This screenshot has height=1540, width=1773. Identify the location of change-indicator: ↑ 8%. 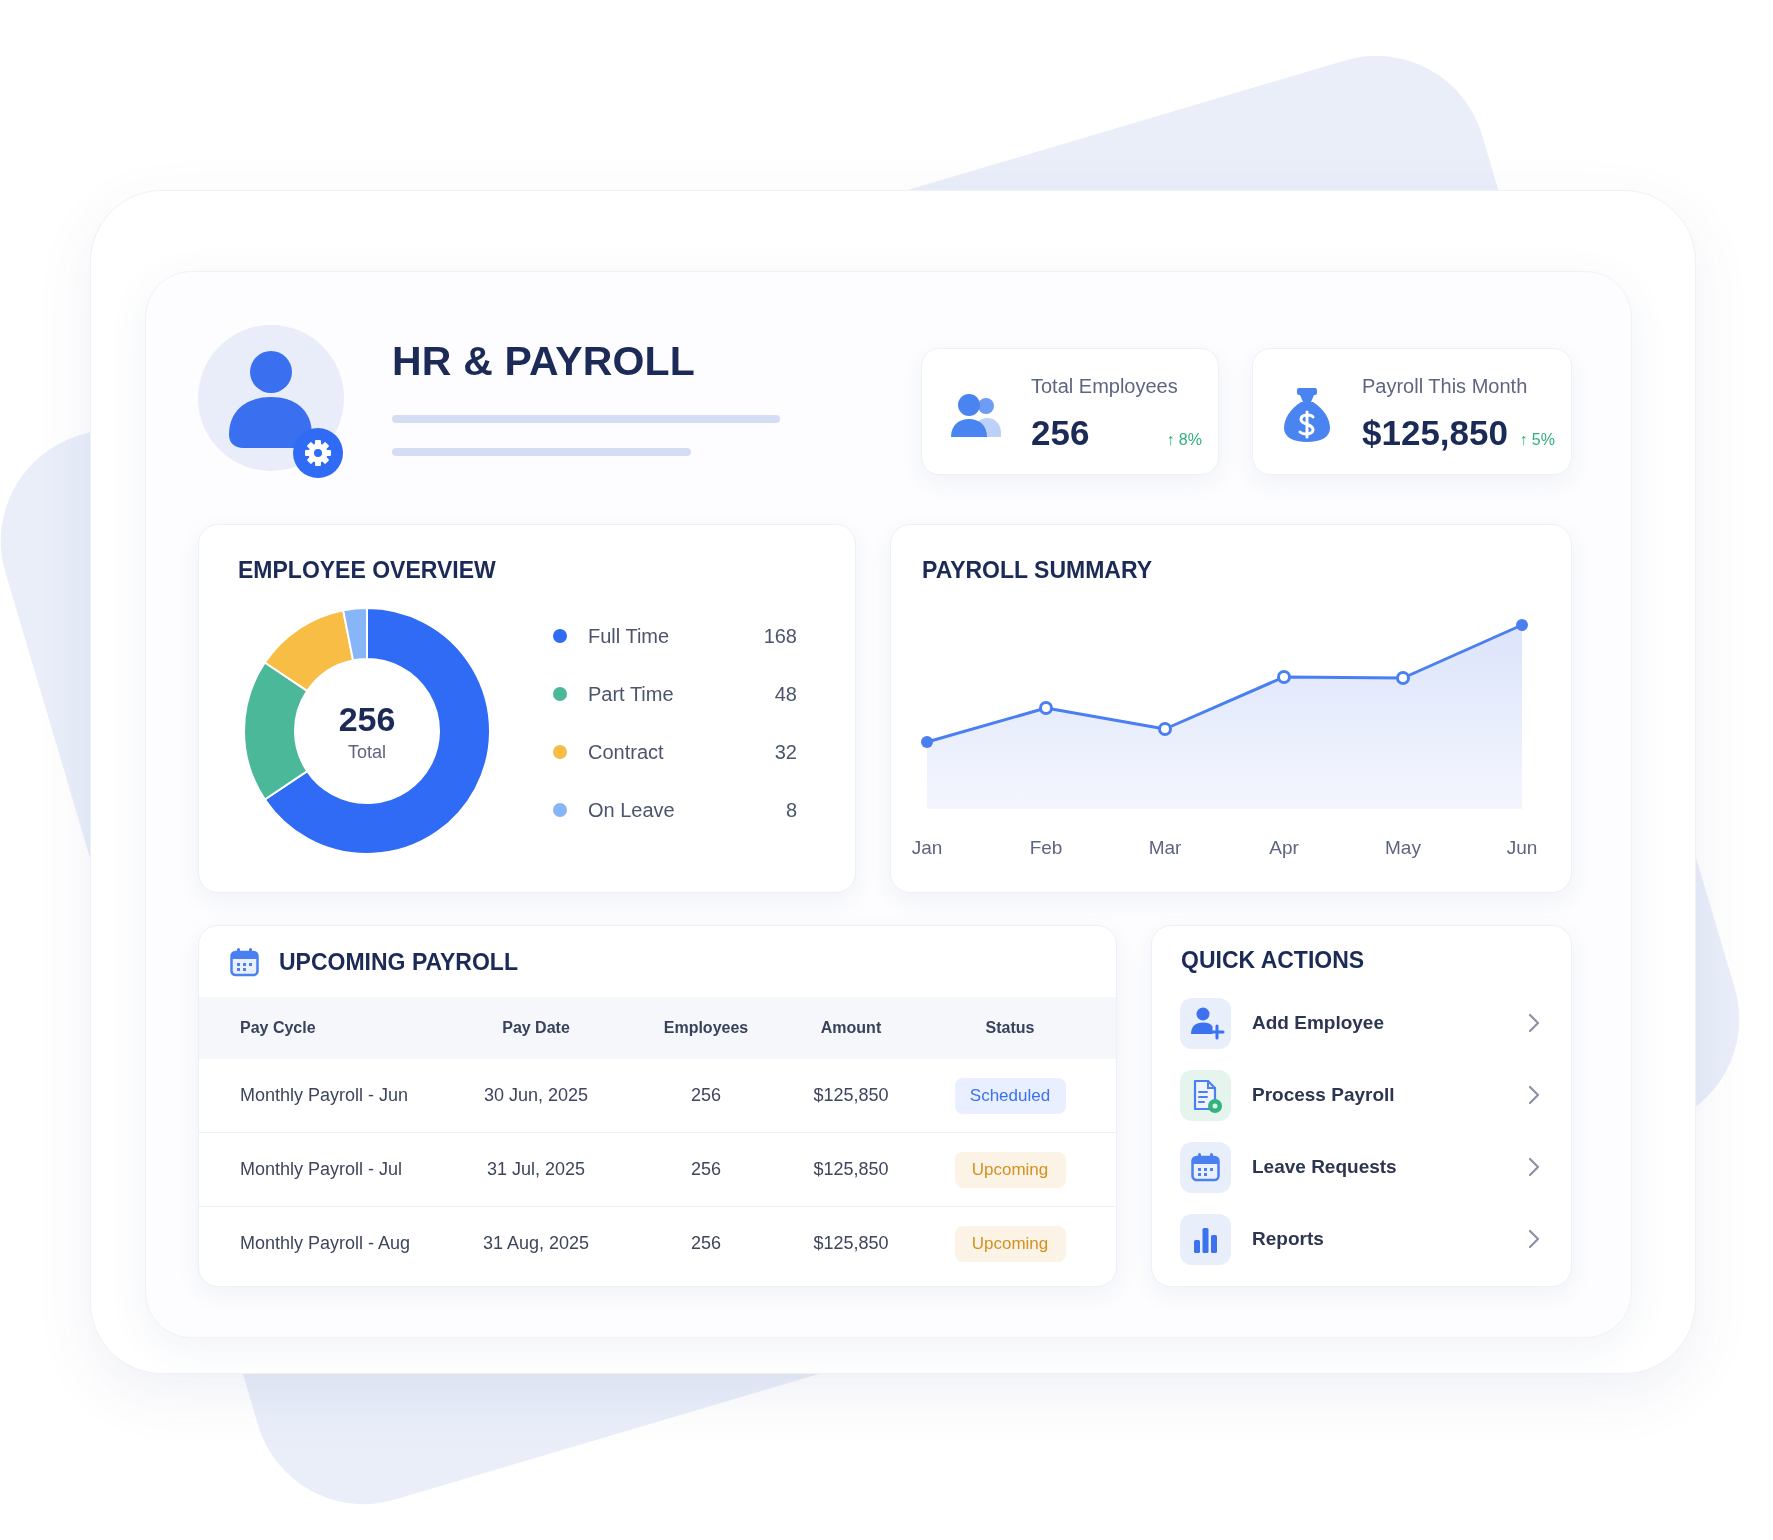
(1183, 440).